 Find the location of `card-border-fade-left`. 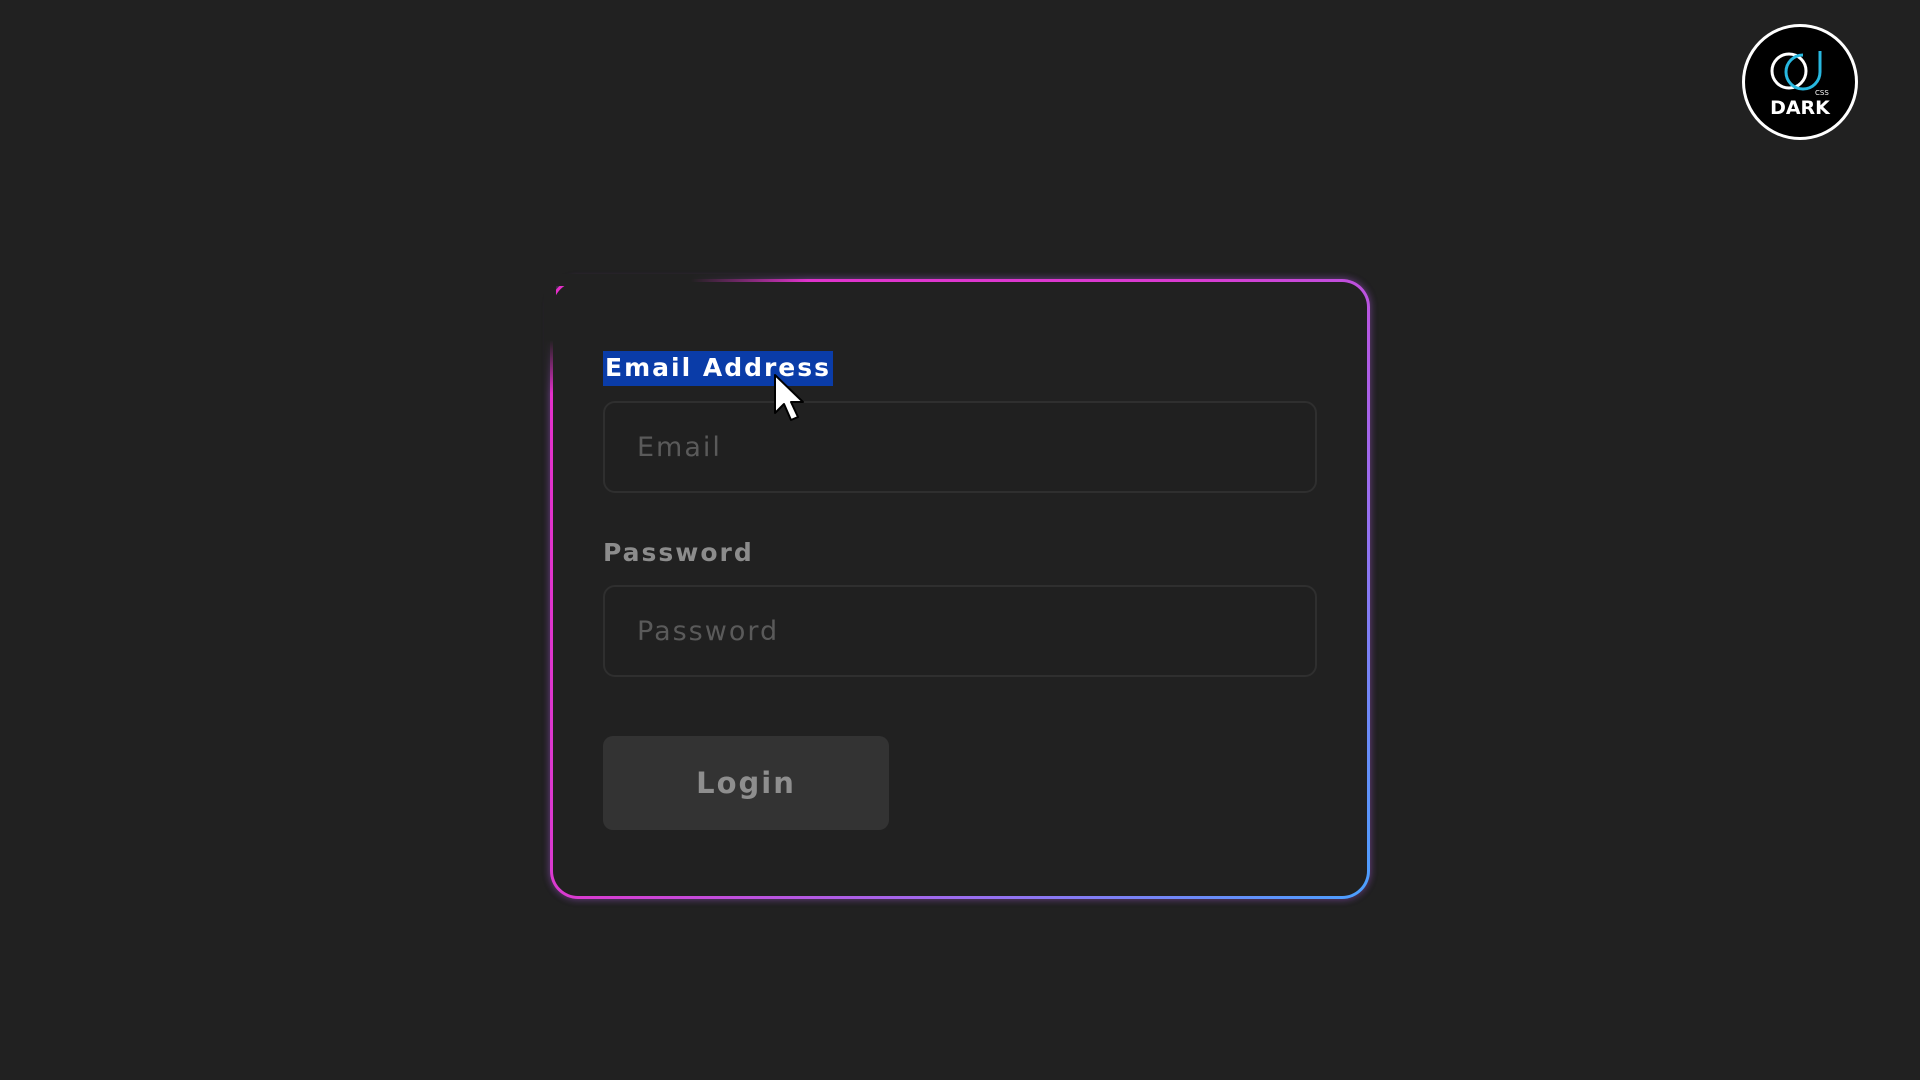

card-border-fade-left is located at coordinates (550, 334).